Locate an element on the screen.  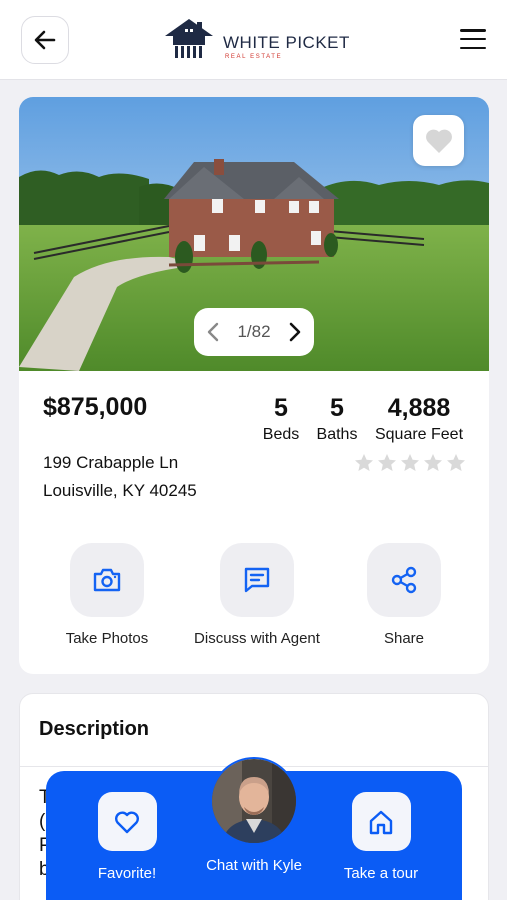
agent-avatar is located at coordinates (254, 801).